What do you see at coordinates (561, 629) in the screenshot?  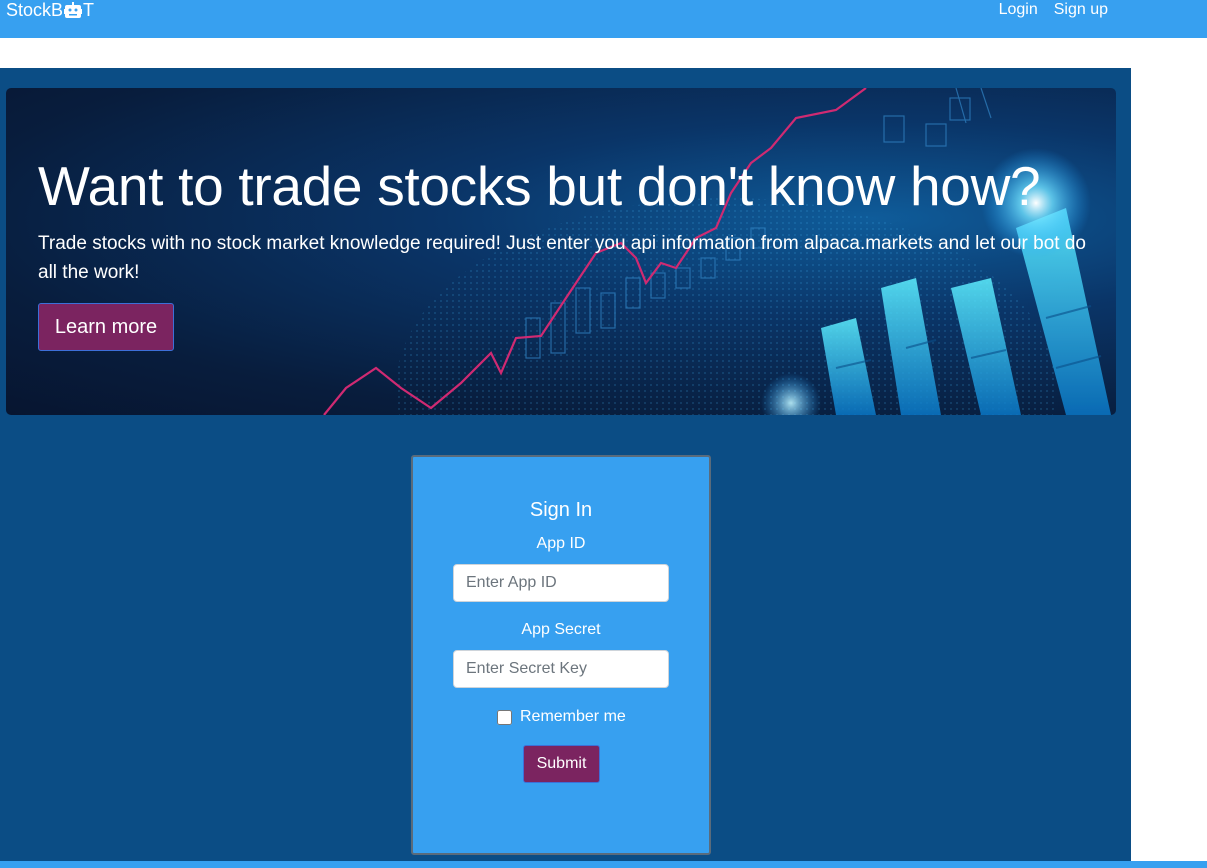 I see `app-secret-label: App Secret` at bounding box center [561, 629].